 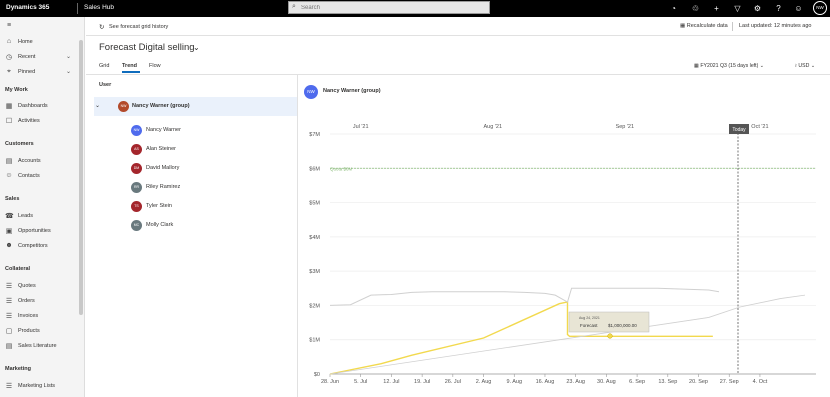 What do you see at coordinates (191, 188) in the screenshot?
I see `user-row: RR Riley Ramirez` at bounding box center [191, 188].